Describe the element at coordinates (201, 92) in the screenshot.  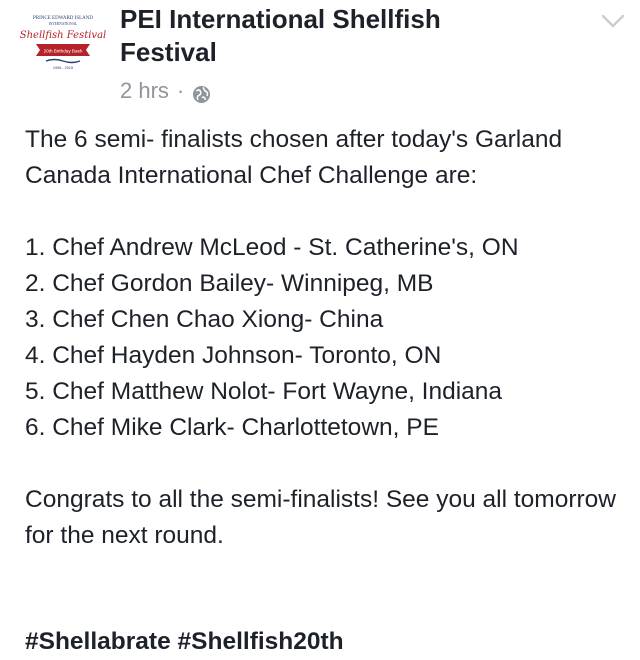
I see `globe-icon` at that location.